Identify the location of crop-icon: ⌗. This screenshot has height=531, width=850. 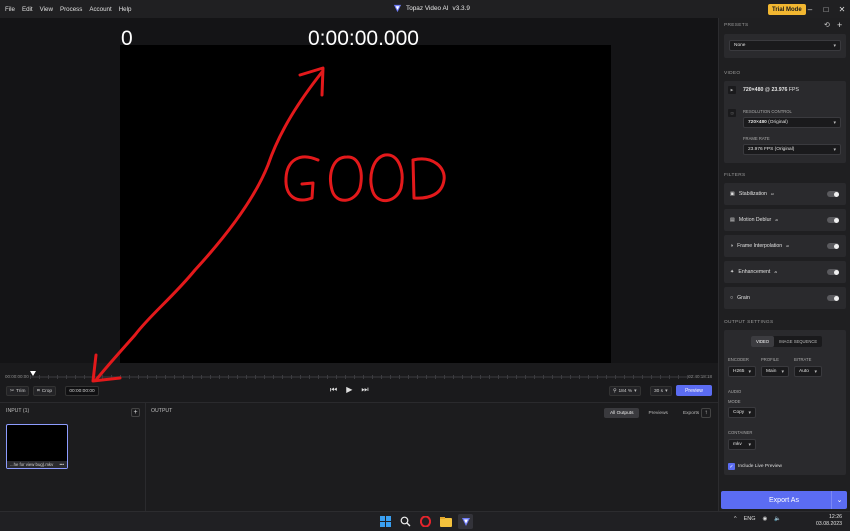
(38, 391).